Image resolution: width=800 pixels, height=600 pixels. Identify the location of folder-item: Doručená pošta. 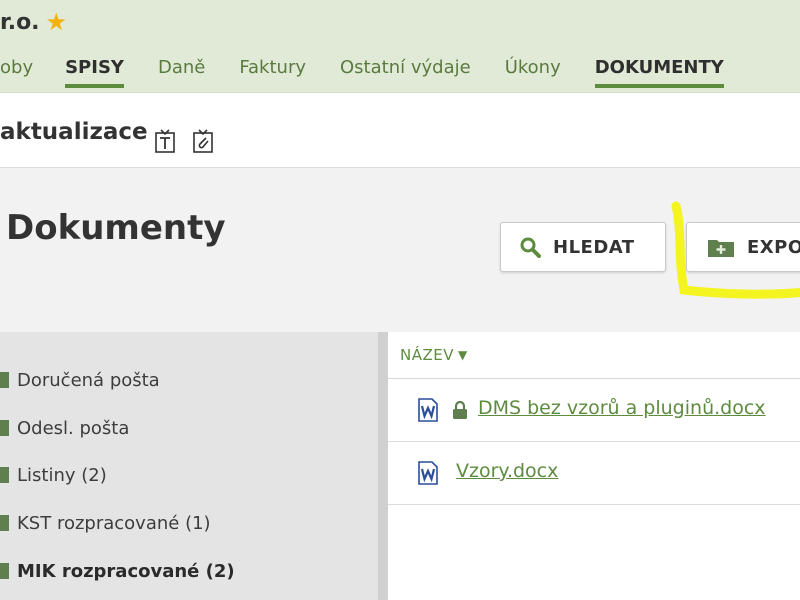
(80, 380).